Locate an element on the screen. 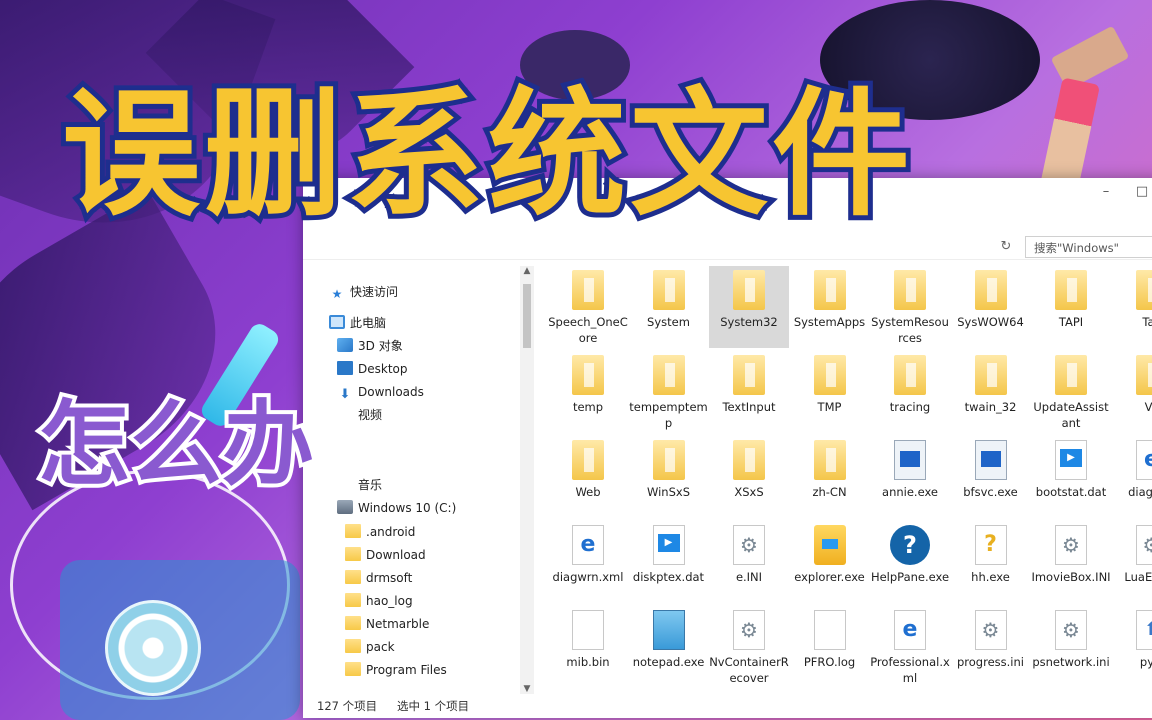 This screenshot has width=1152, height=720. file-item: WinSxS is located at coordinates (669, 477).